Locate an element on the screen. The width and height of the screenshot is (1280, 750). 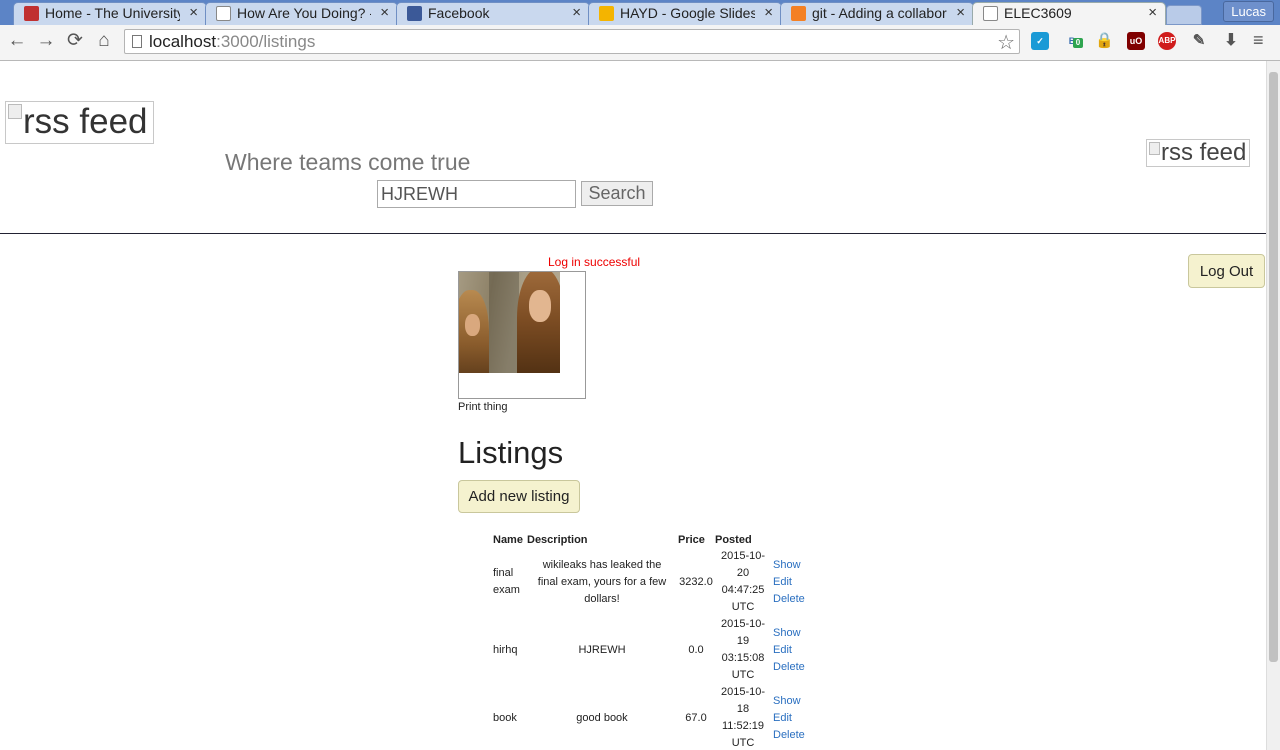
search-input is located at coordinates (476, 194).